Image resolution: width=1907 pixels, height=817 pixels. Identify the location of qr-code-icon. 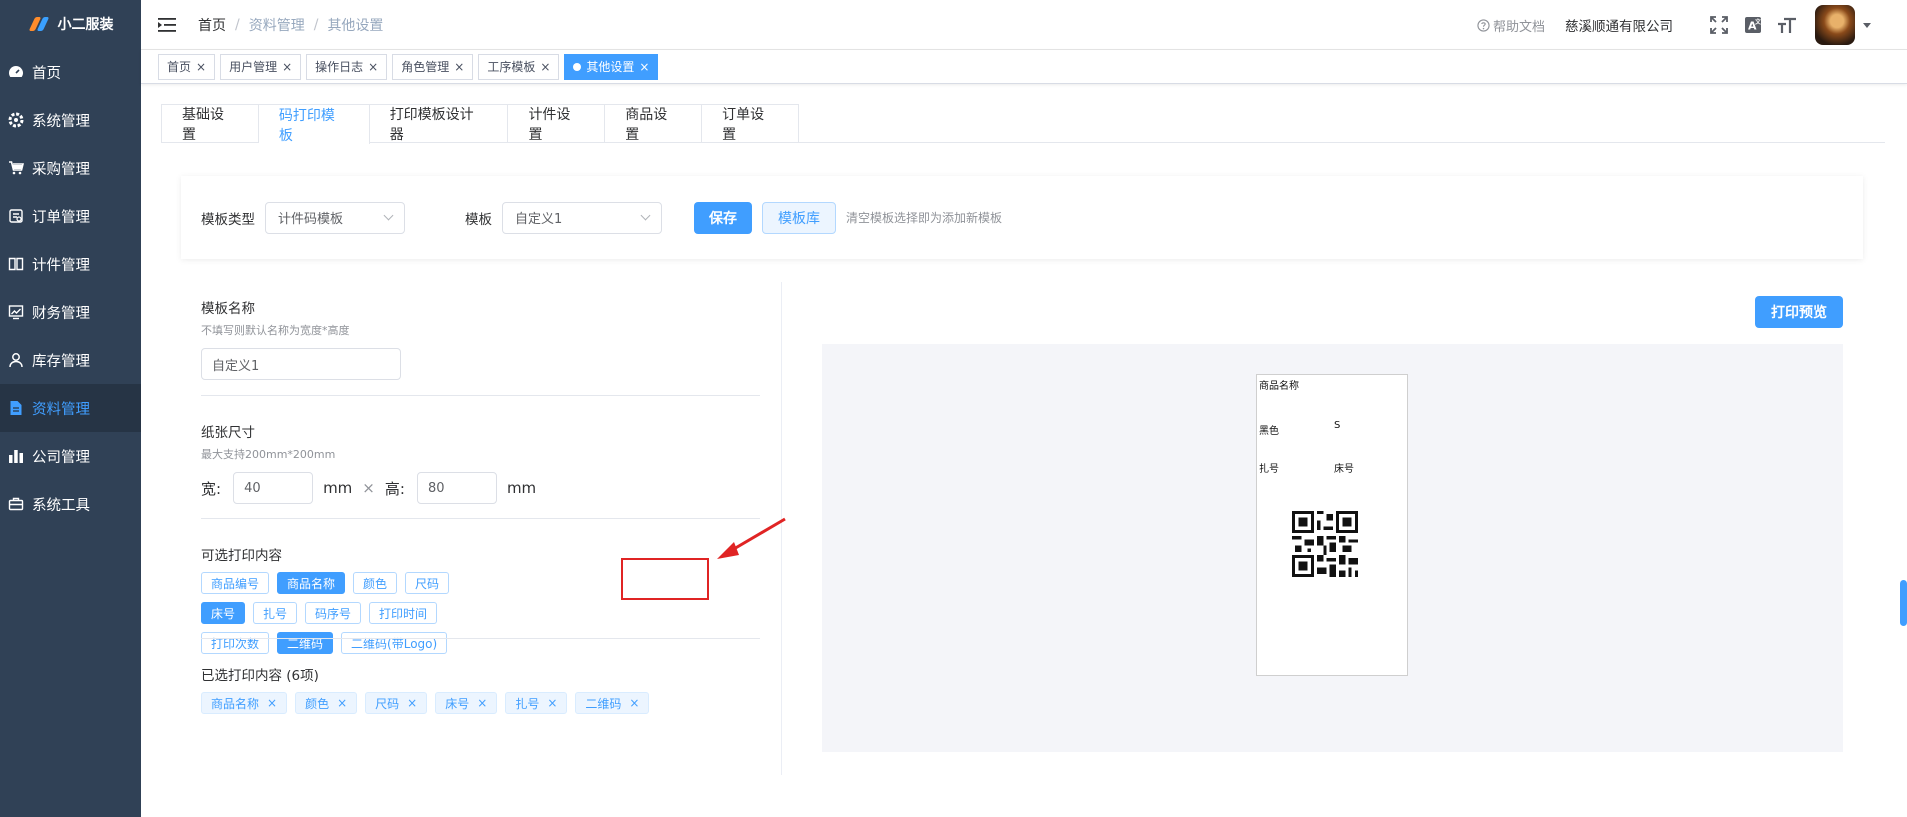
(1325, 544).